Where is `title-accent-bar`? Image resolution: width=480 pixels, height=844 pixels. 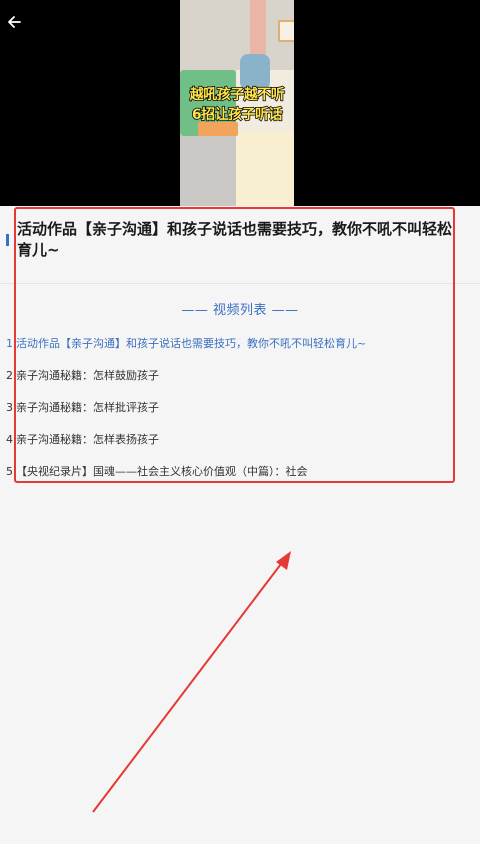 title-accent-bar is located at coordinates (7, 240).